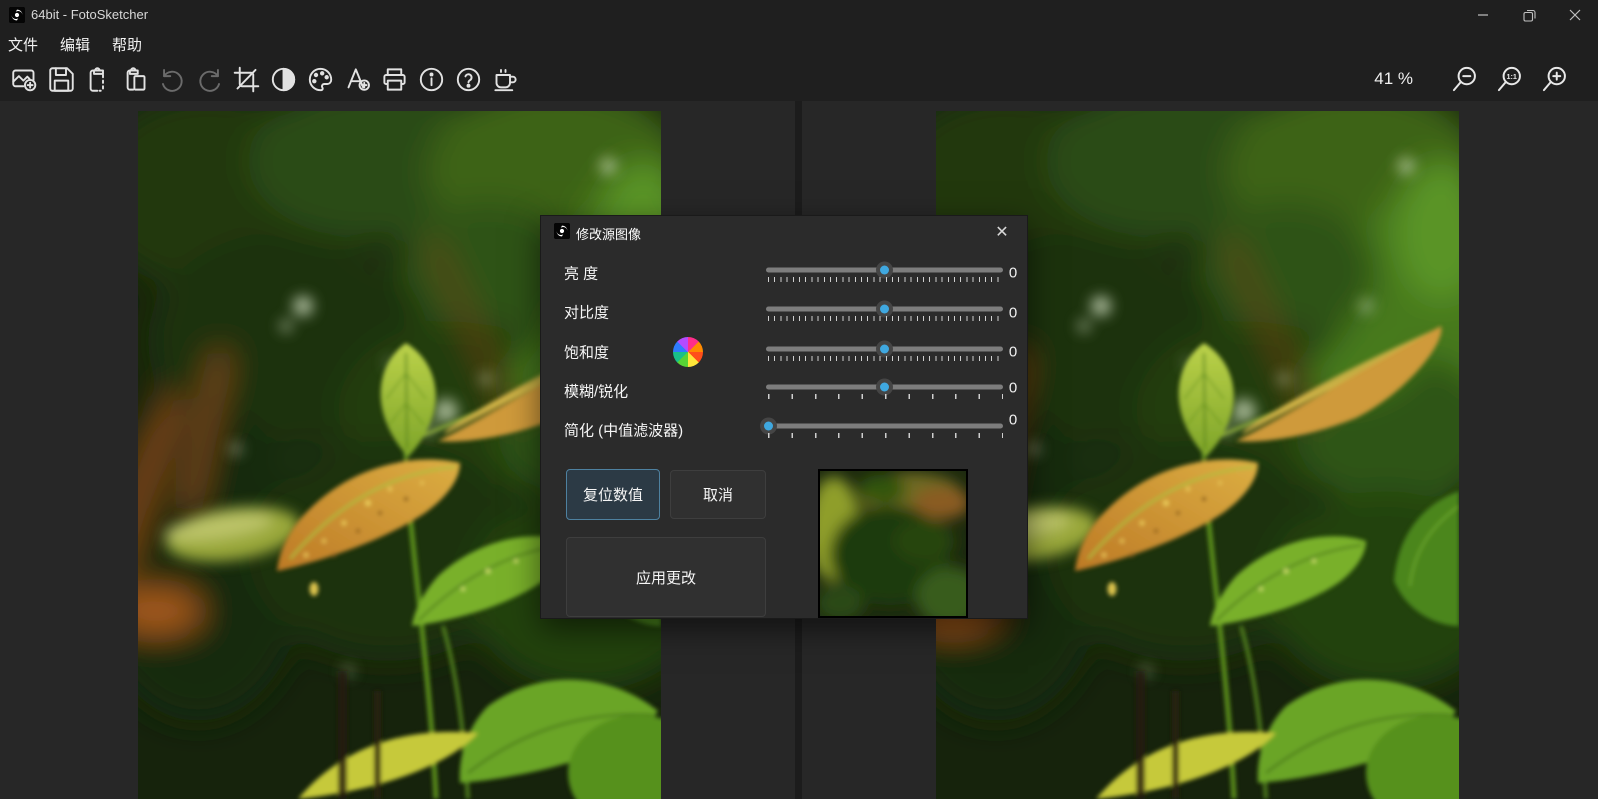  I want to click on contrast-label: 对比度, so click(587, 313).